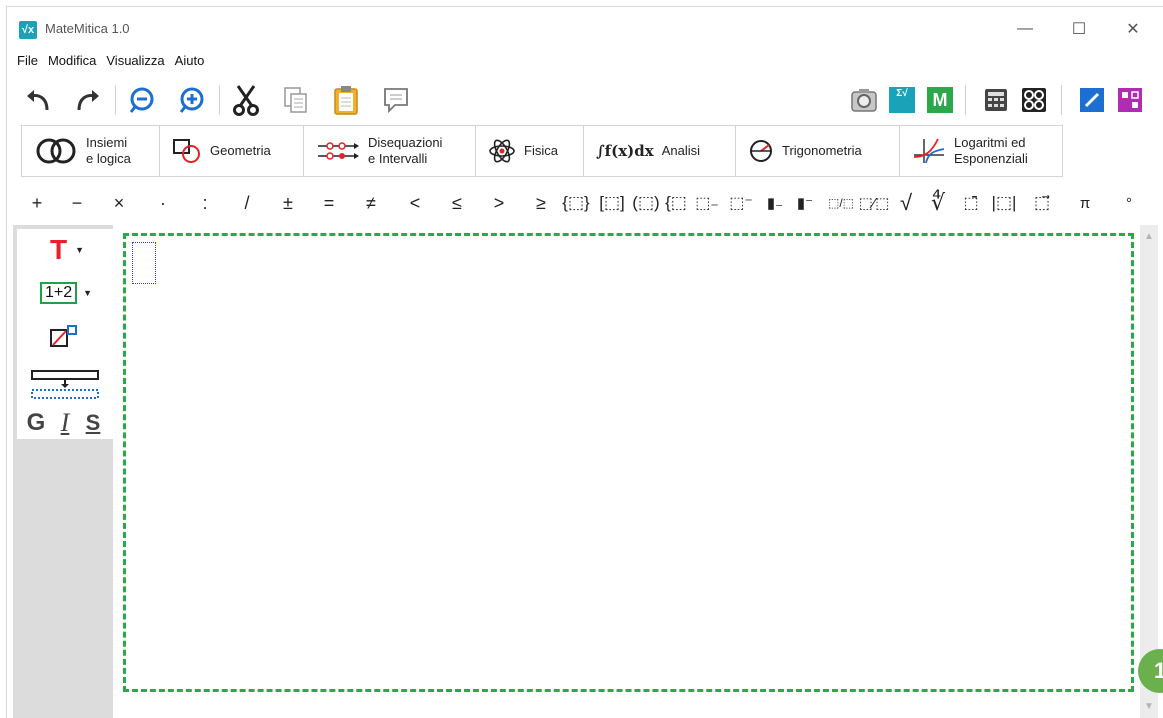  I want to click on symbol-system: {⬚, so click(676, 203).